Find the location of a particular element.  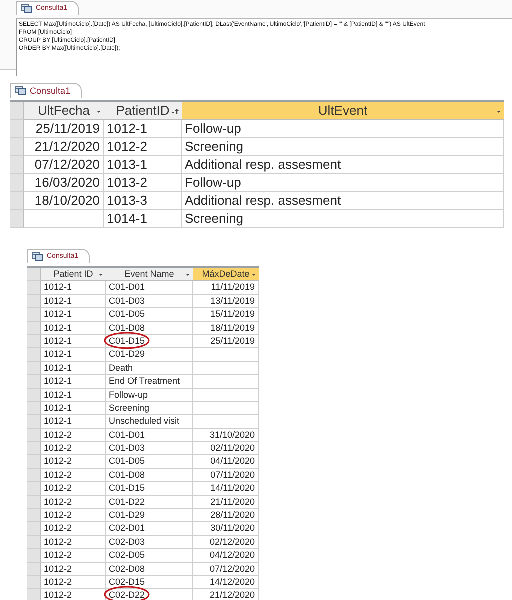

table-cell: End Of Treatment is located at coordinates (149, 382).